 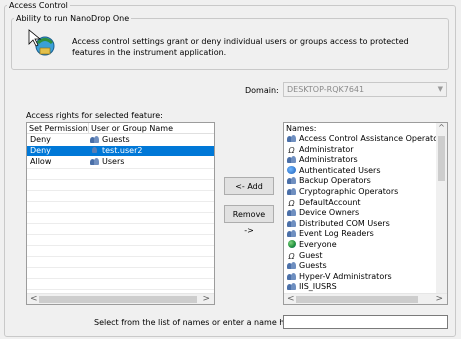 What do you see at coordinates (262, 90) in the screenshot?
I see `domain-label: Domain:` at bounding box center [262, 90].